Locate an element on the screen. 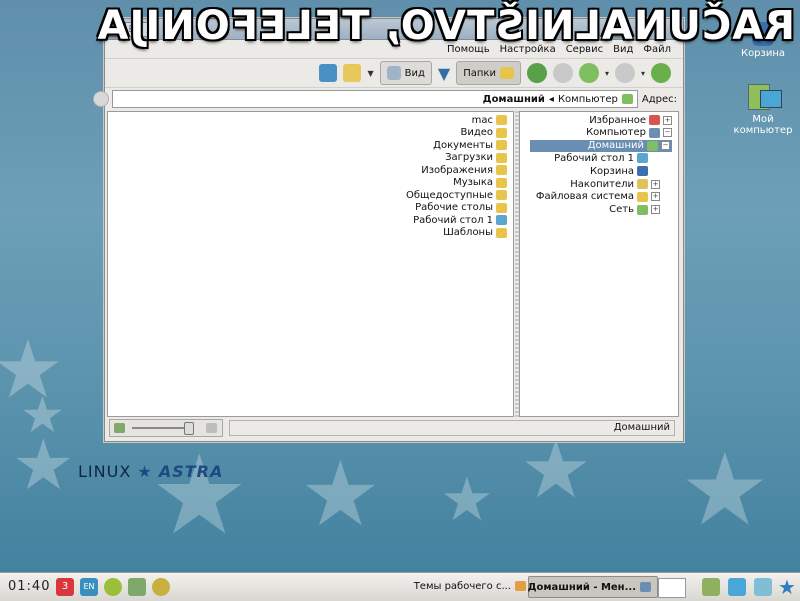 The image size is (800, 601). bookmark-icon is located at coordinates (352, 73).